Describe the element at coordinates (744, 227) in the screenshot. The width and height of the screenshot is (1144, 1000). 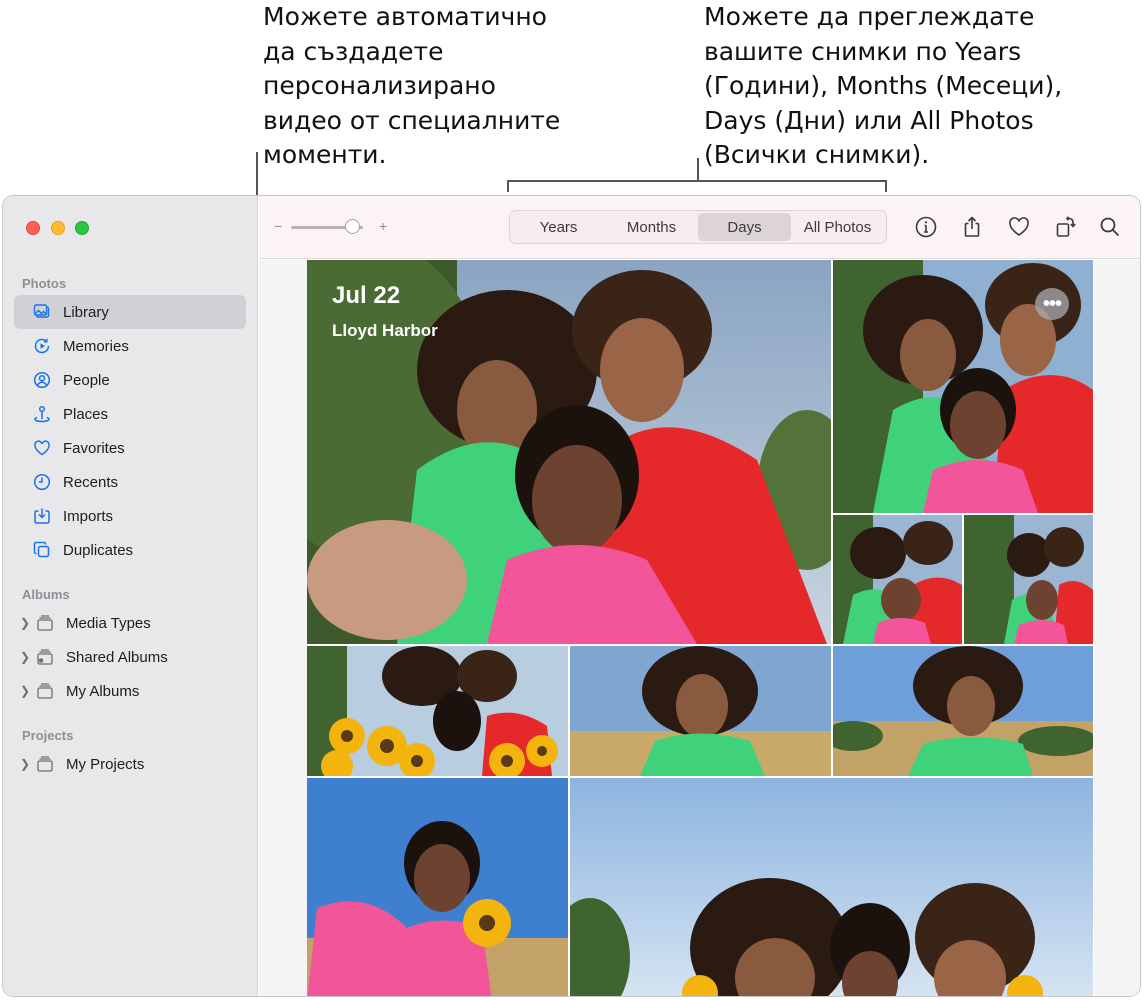
I see `tab-days: Days` at that location.